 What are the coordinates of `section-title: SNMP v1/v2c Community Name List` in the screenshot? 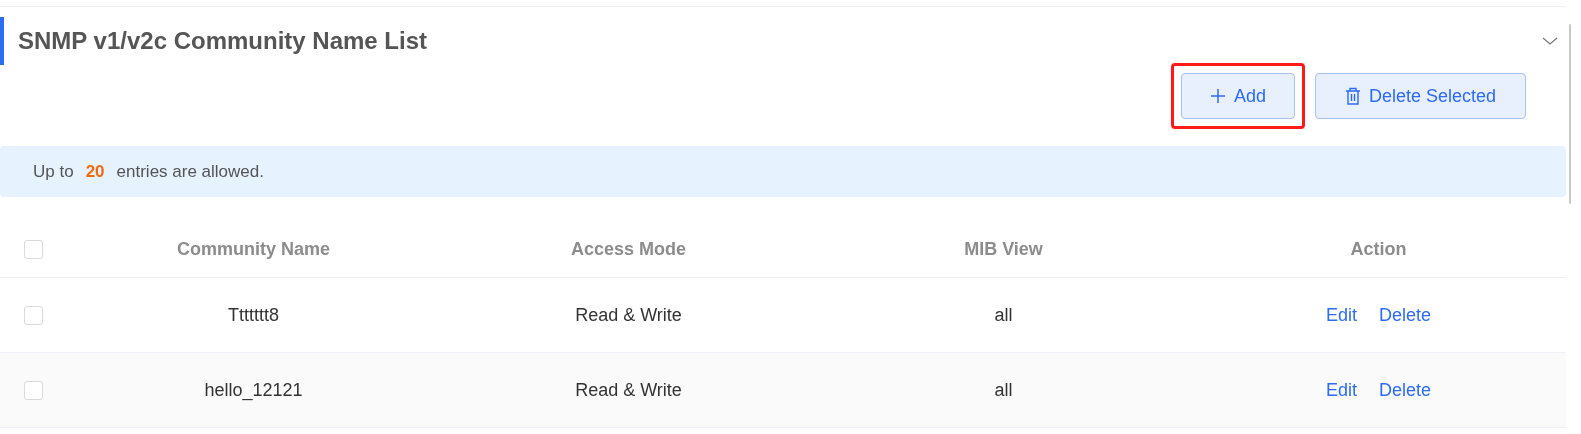 It's located at (223, 41).